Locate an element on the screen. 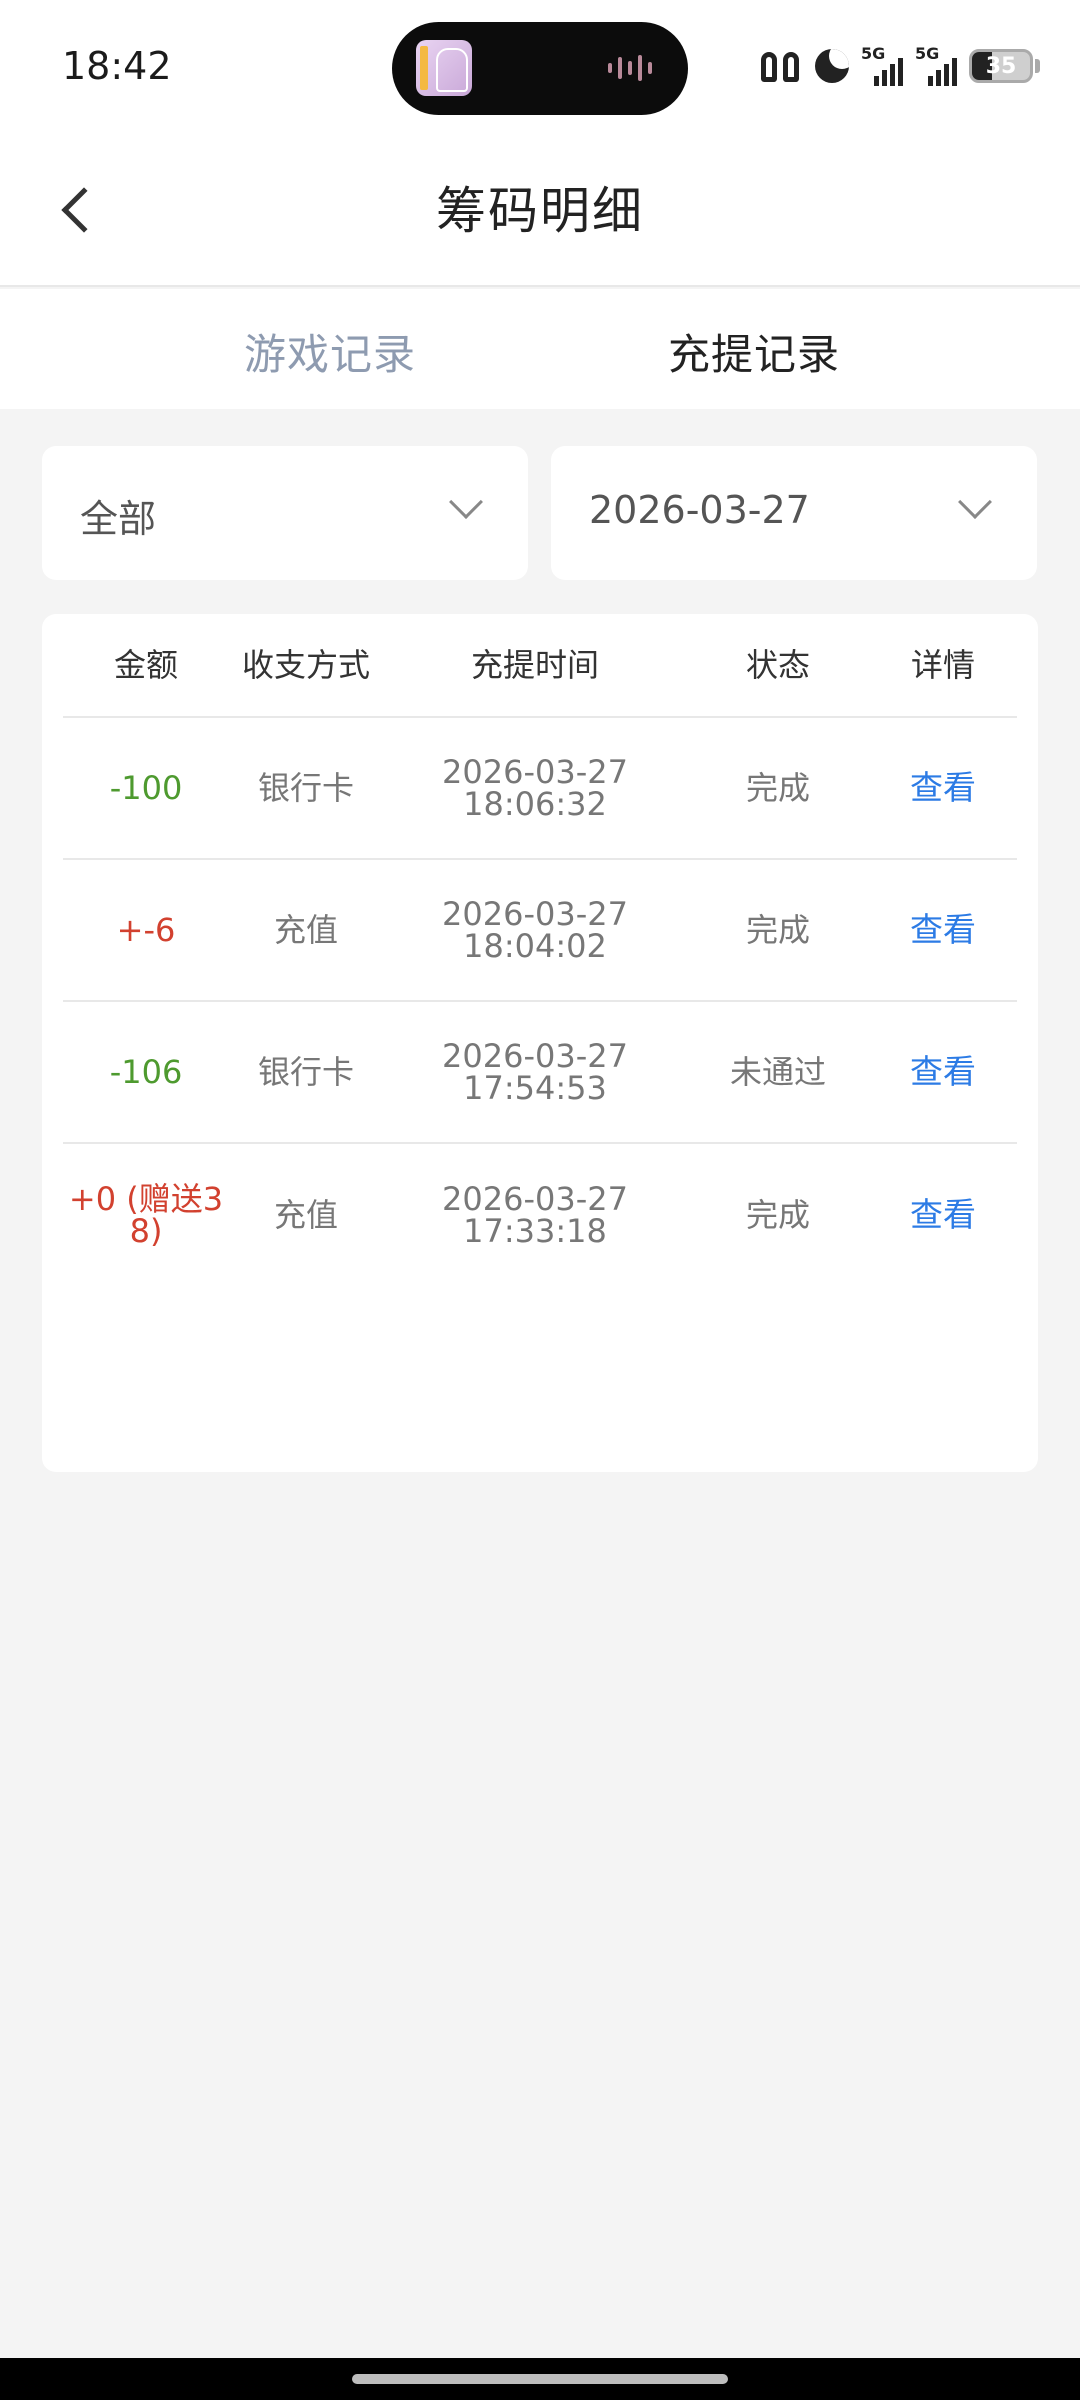 The width and height of the screenshot is (1080, 2400). table-row: +0 (赠送3 8) 充值 2026-03-27 17:33:18 完成 查看 is located at coordinates (540, 1215).